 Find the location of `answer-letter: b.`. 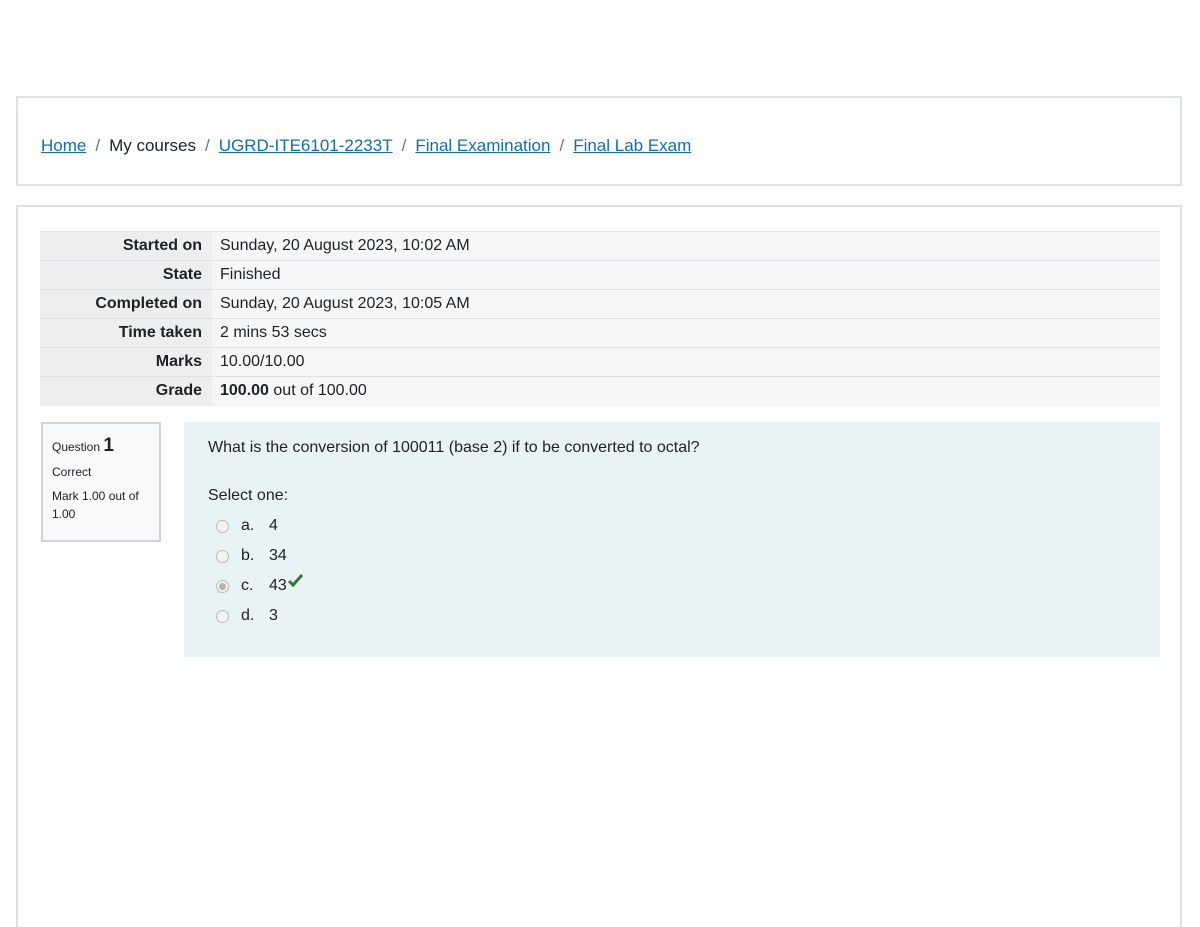

answer-letter: b. is located at coordinates (248, 555).